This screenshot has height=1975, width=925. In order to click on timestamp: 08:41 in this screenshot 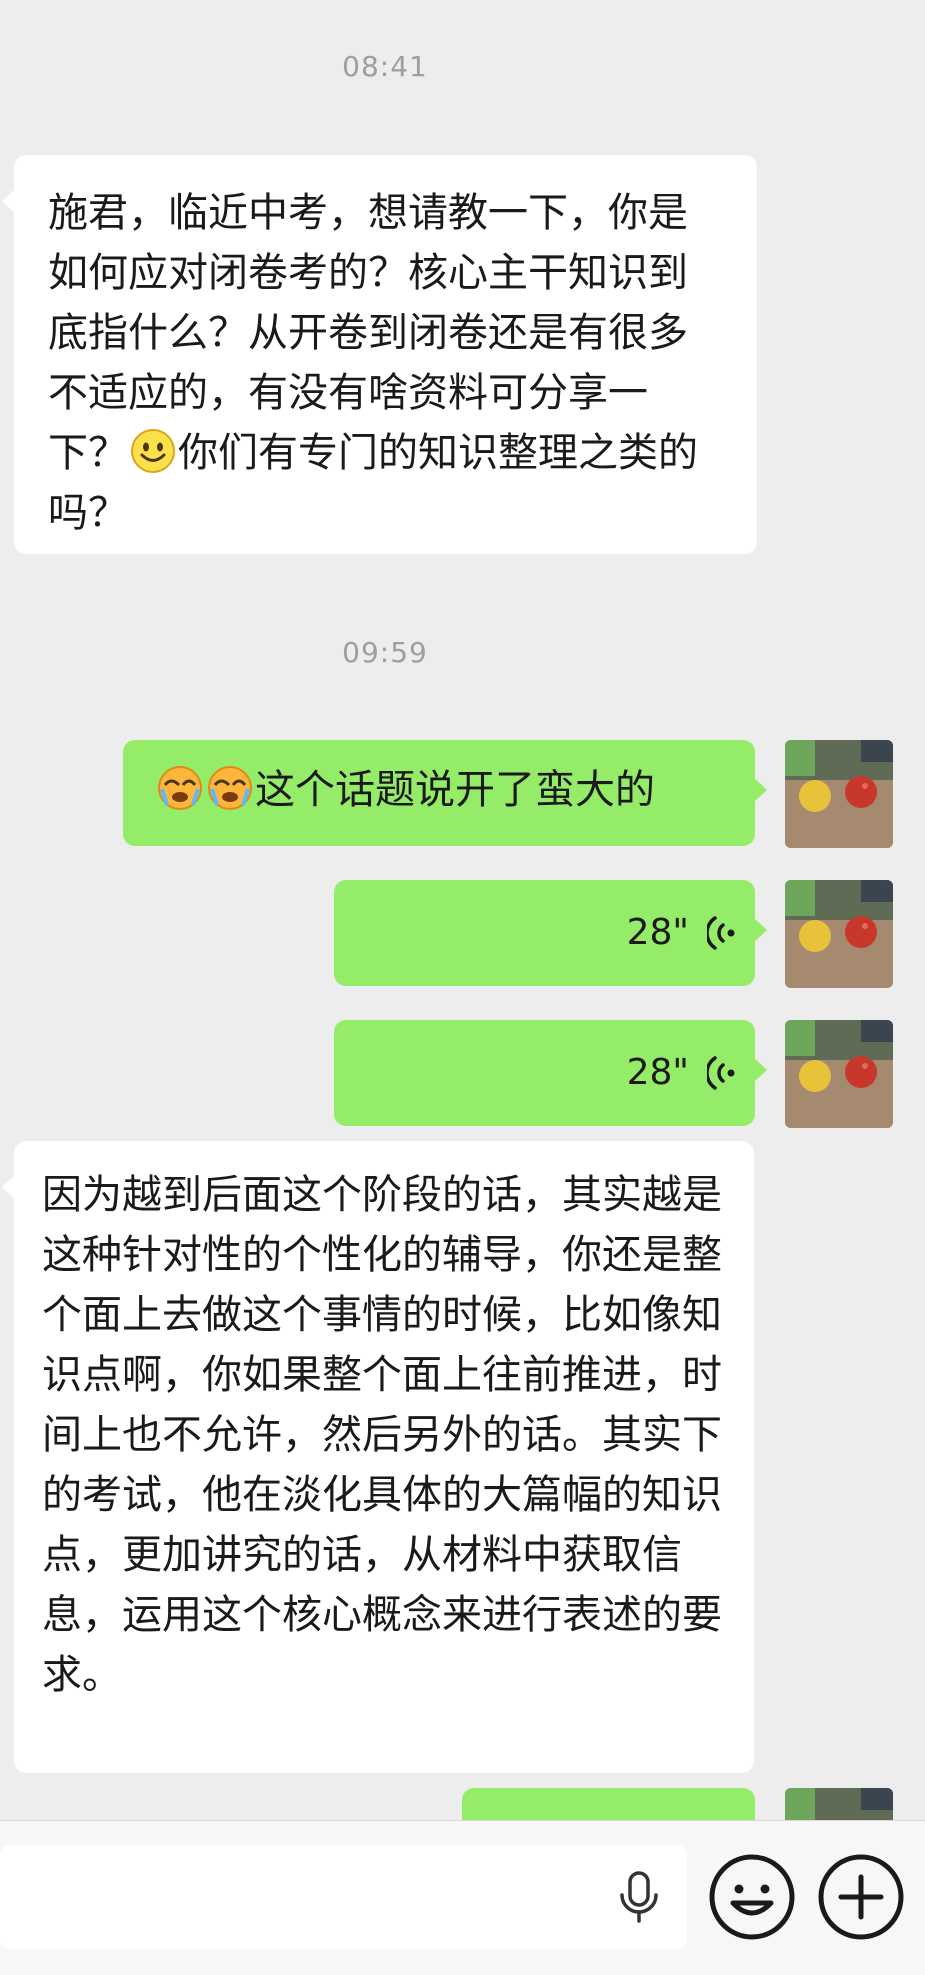, I will do `click(385, 66)`.